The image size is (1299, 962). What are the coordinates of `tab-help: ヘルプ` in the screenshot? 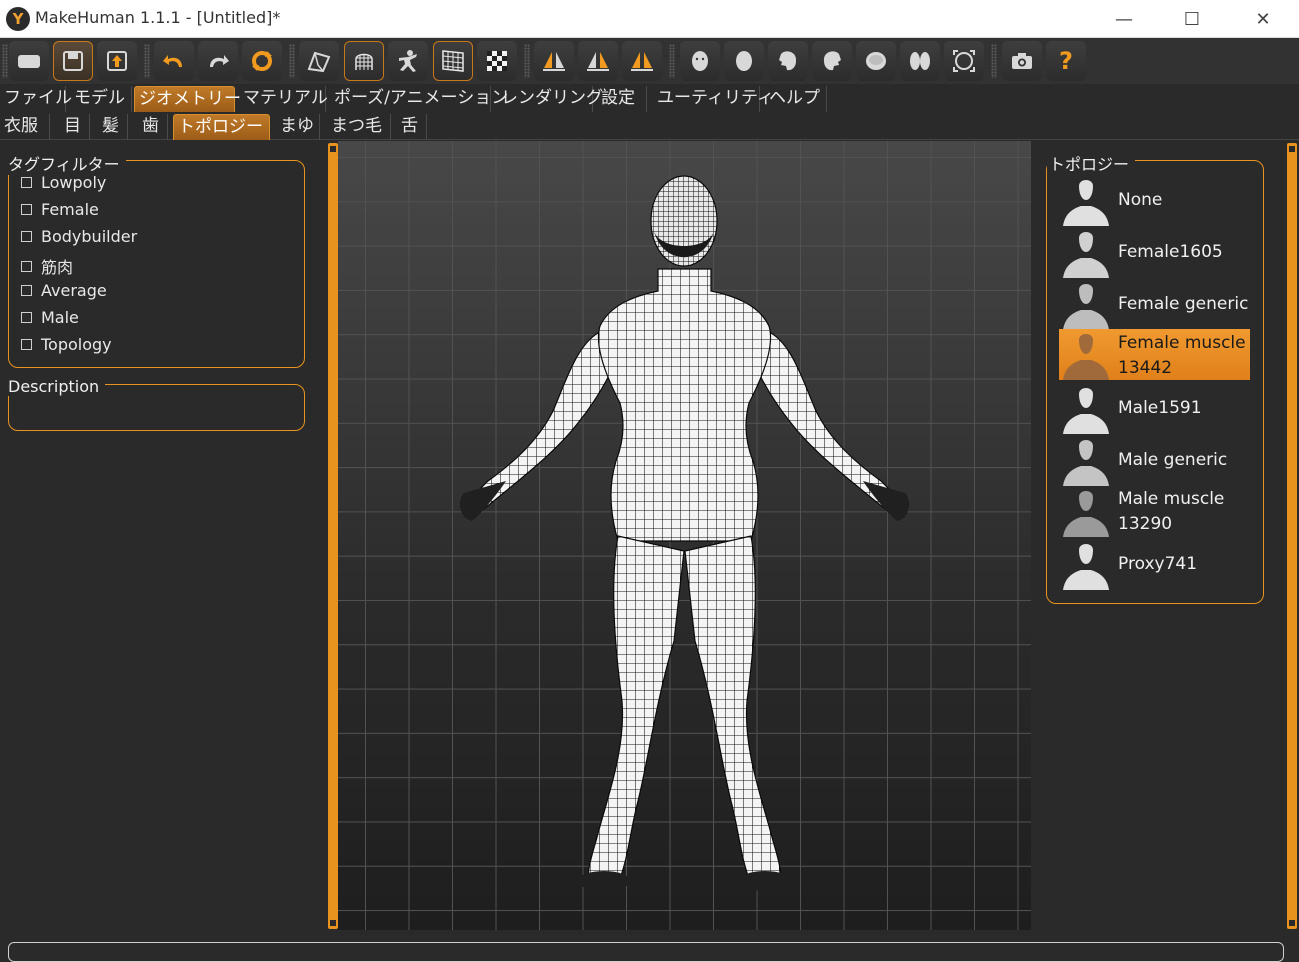 It's located at (796, 99).